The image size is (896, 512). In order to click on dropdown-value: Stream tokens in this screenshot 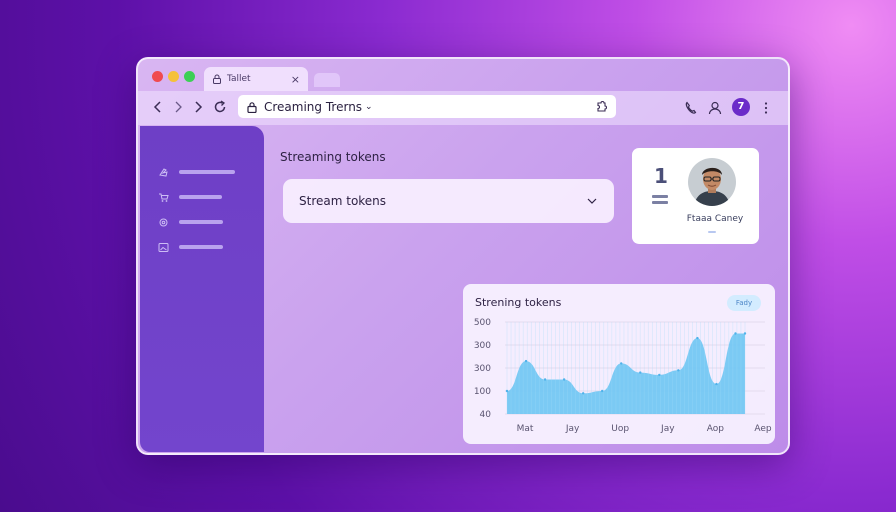, I will do `click(343, 201)`.